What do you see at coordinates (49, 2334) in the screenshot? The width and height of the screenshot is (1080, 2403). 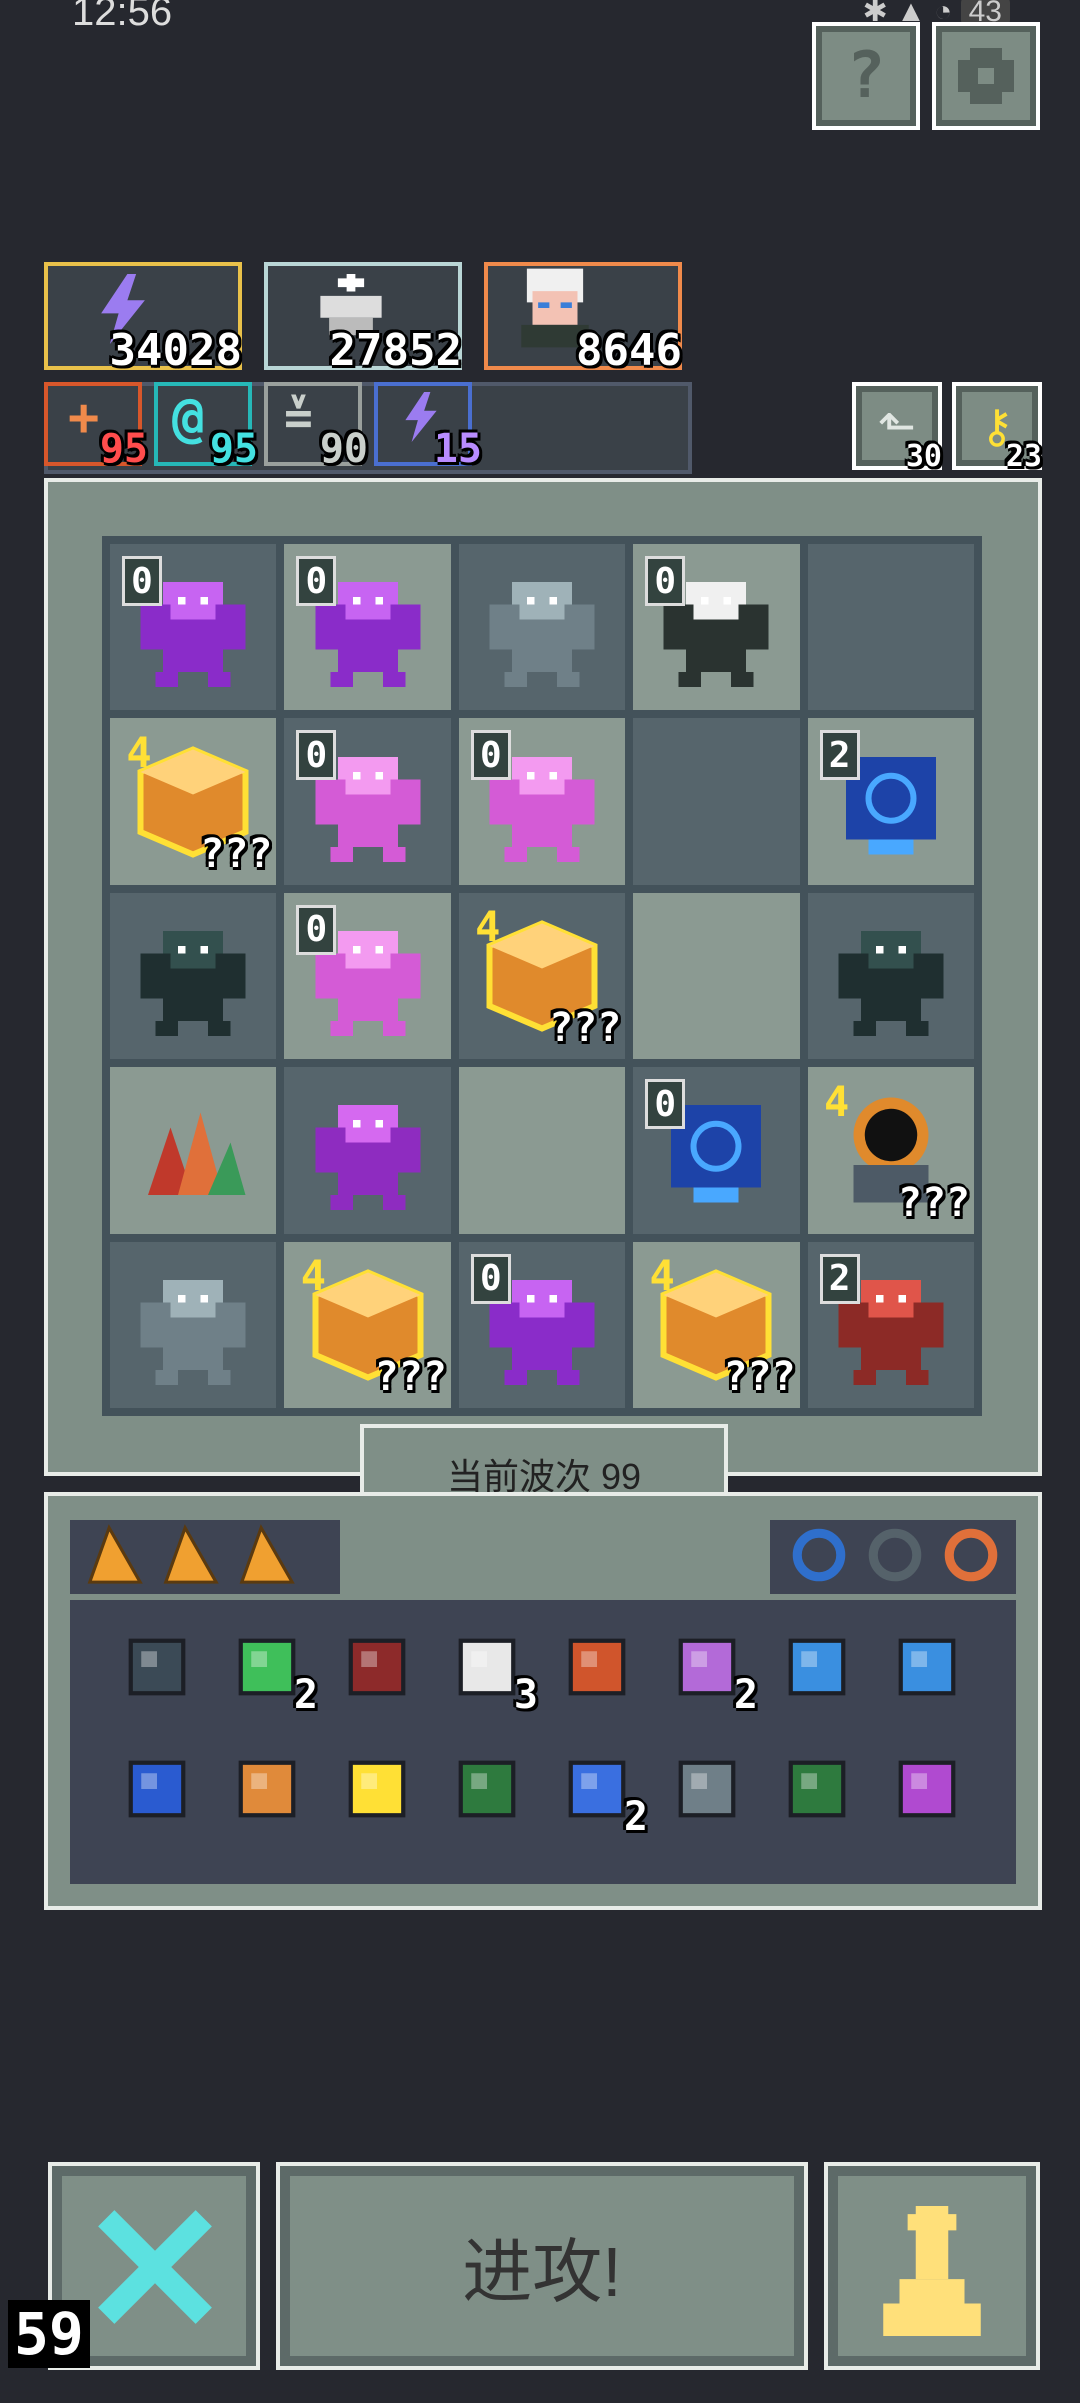 I see `fps-counter: 59` at bounding box center [49, 2334].